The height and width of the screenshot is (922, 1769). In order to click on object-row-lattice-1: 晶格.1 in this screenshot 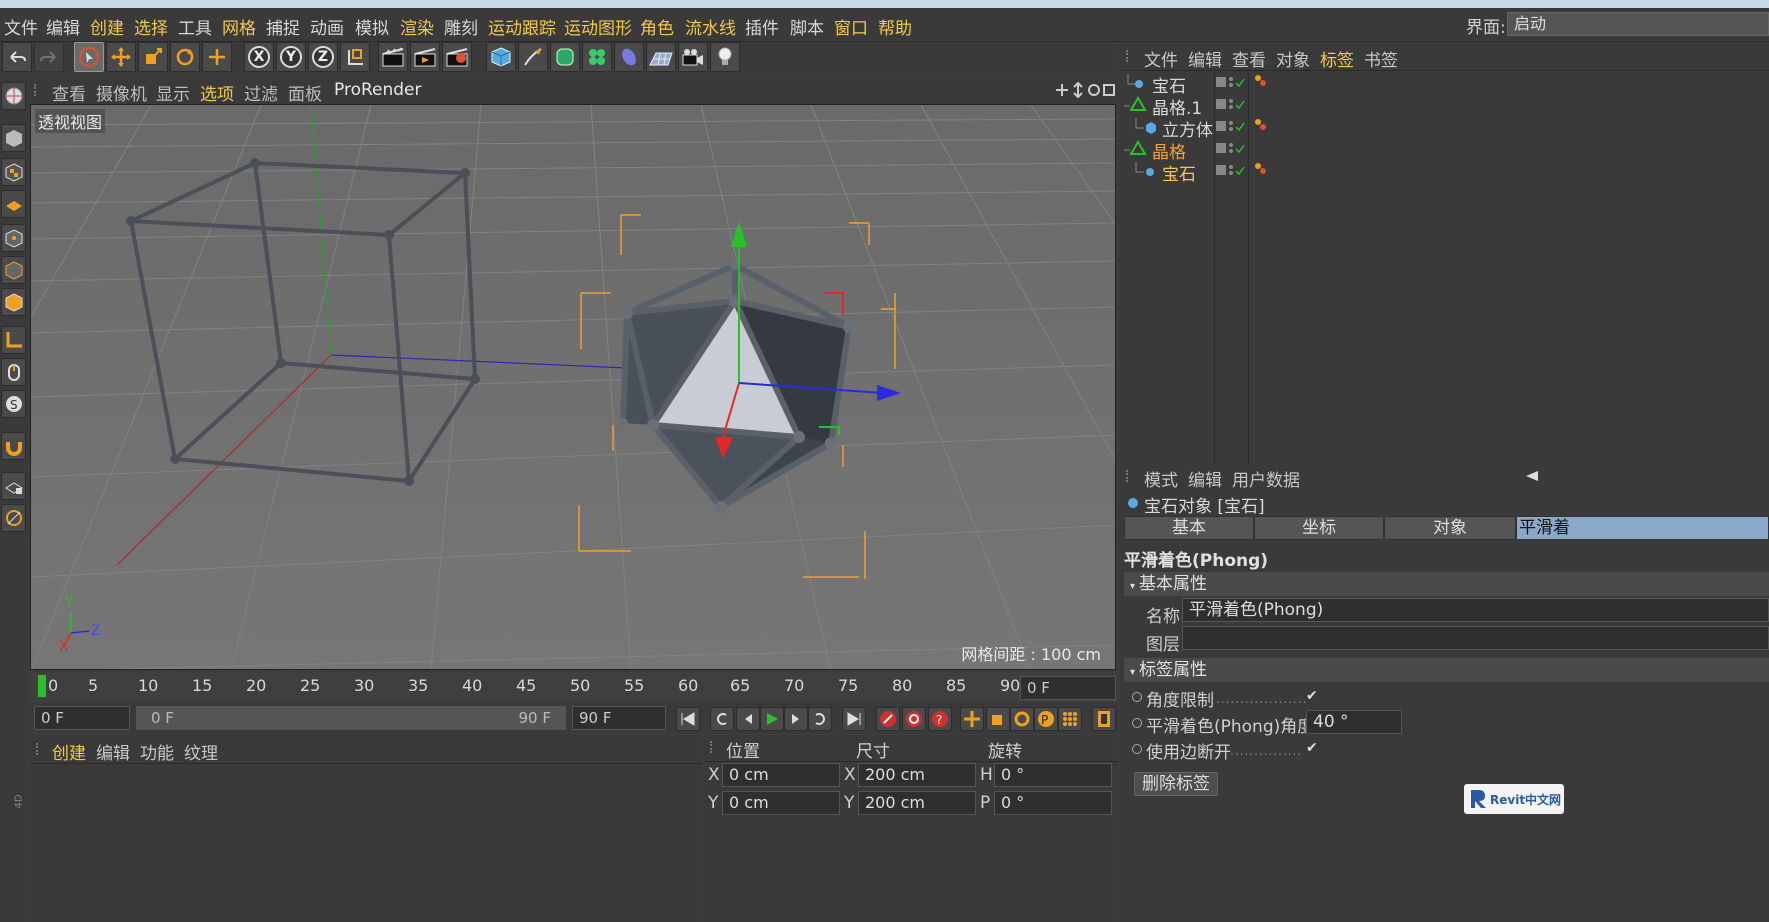, I will do `click(1444, 106)`.